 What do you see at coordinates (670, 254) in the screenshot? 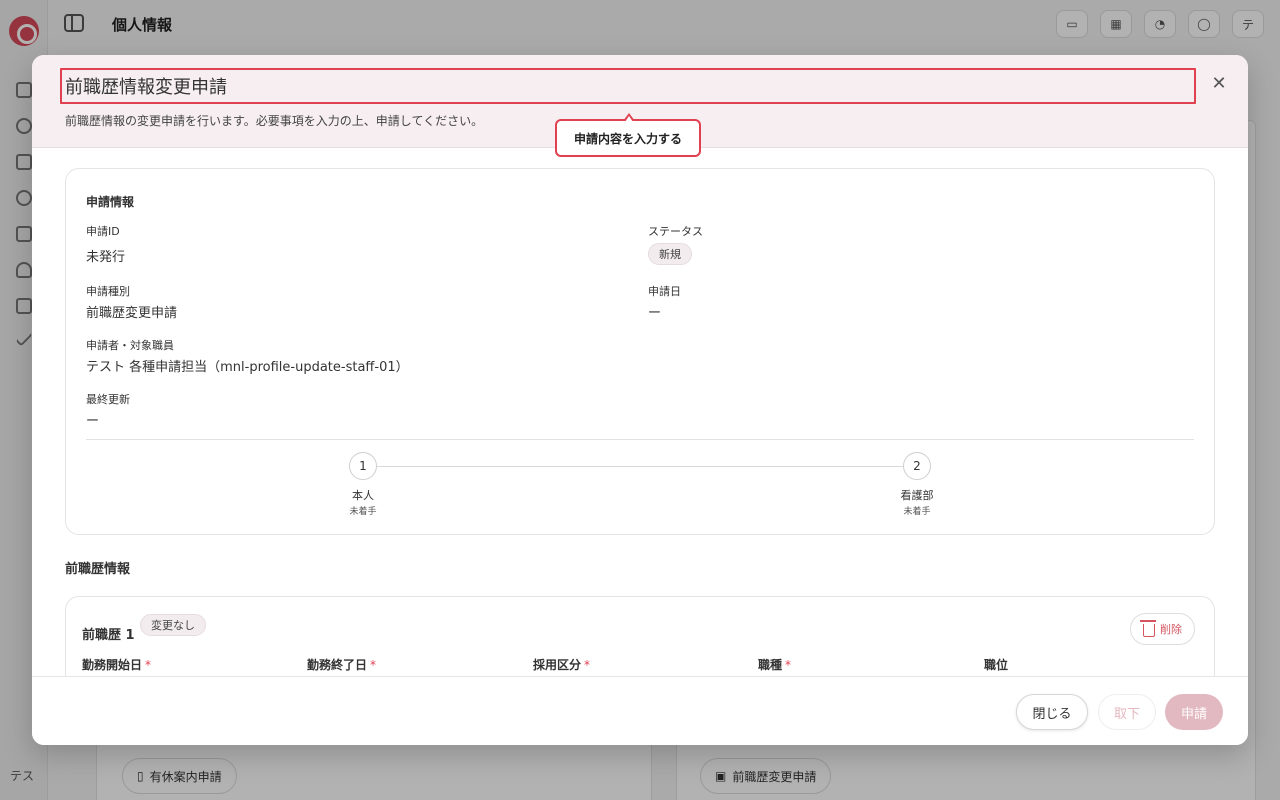
I see `status-badge: 新規` at bounding box center [670, 254].